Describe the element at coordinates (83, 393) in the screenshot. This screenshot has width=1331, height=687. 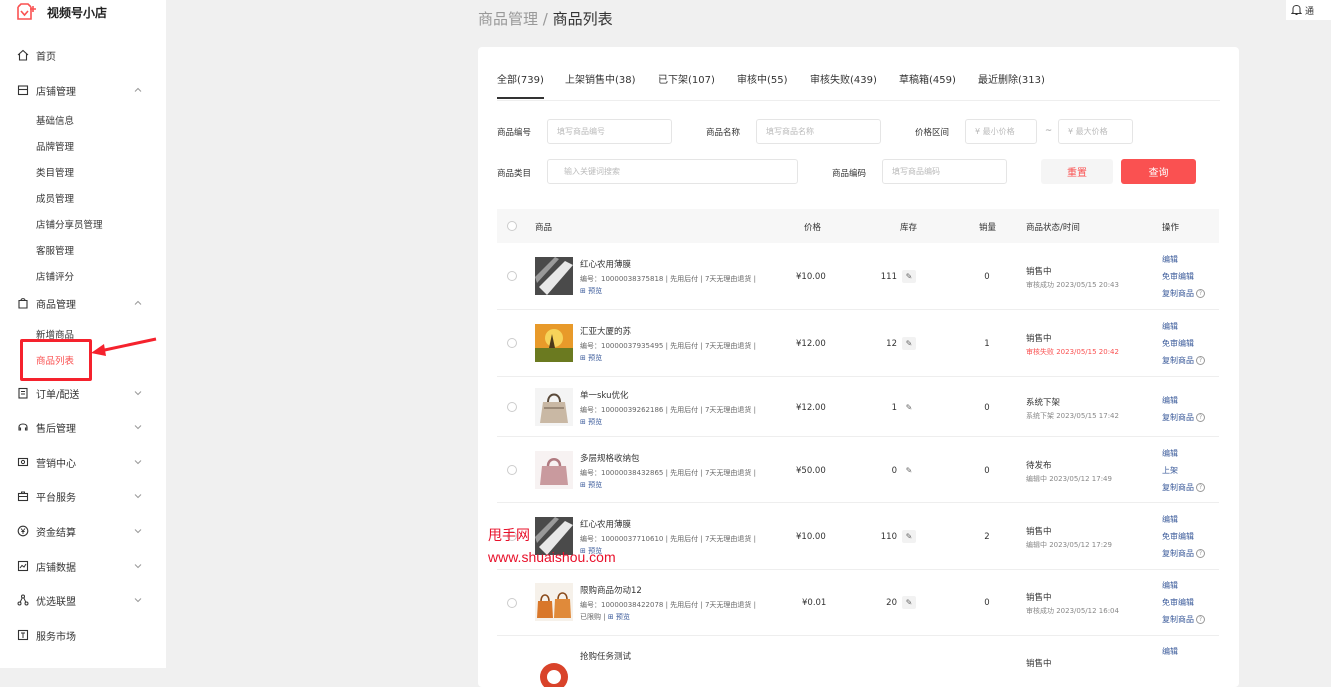
I see `nav-orders: 订单/配送` at that location.